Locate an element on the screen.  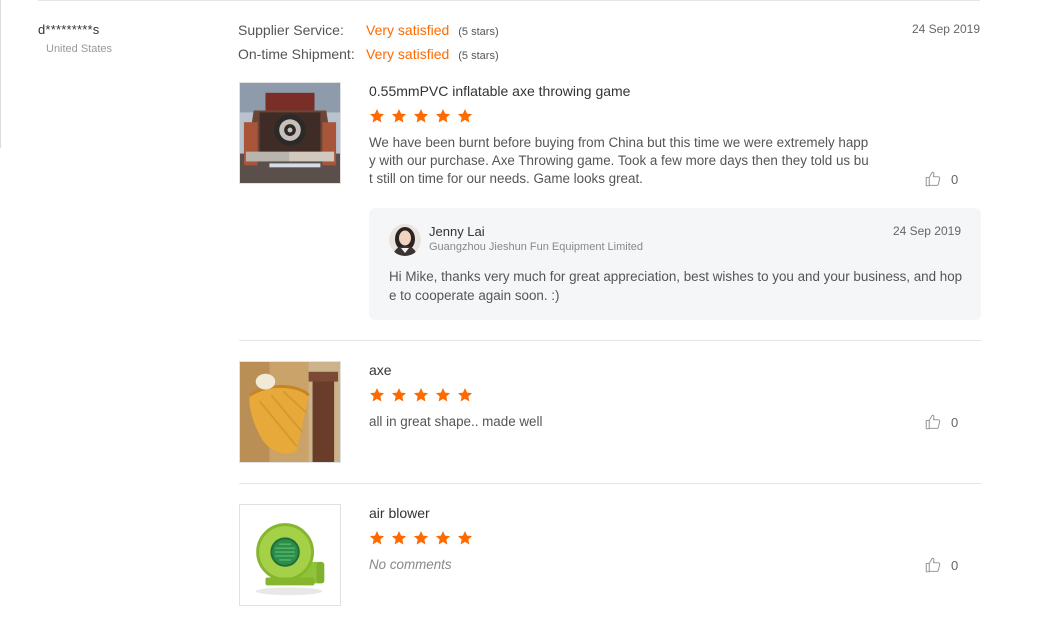
reply-author-name: Jenny Lai is located at coordinates (457, 231).